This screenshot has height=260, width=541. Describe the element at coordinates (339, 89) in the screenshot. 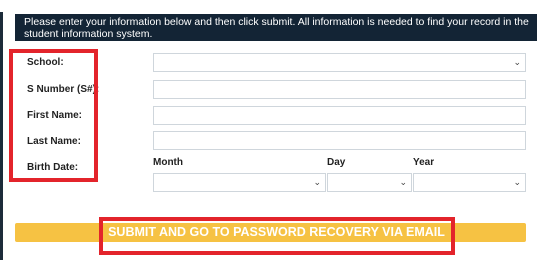

I see `snumber-input` at that location.